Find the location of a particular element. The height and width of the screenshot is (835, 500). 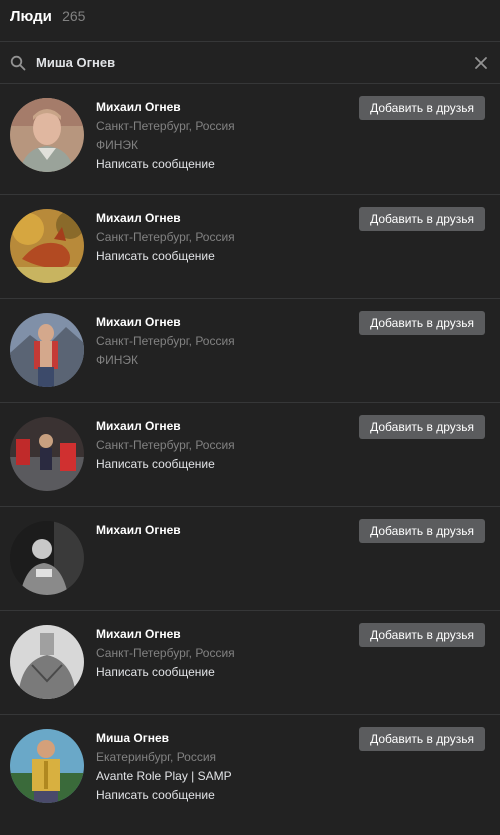

close-icon is located at coordinates (481, 63).